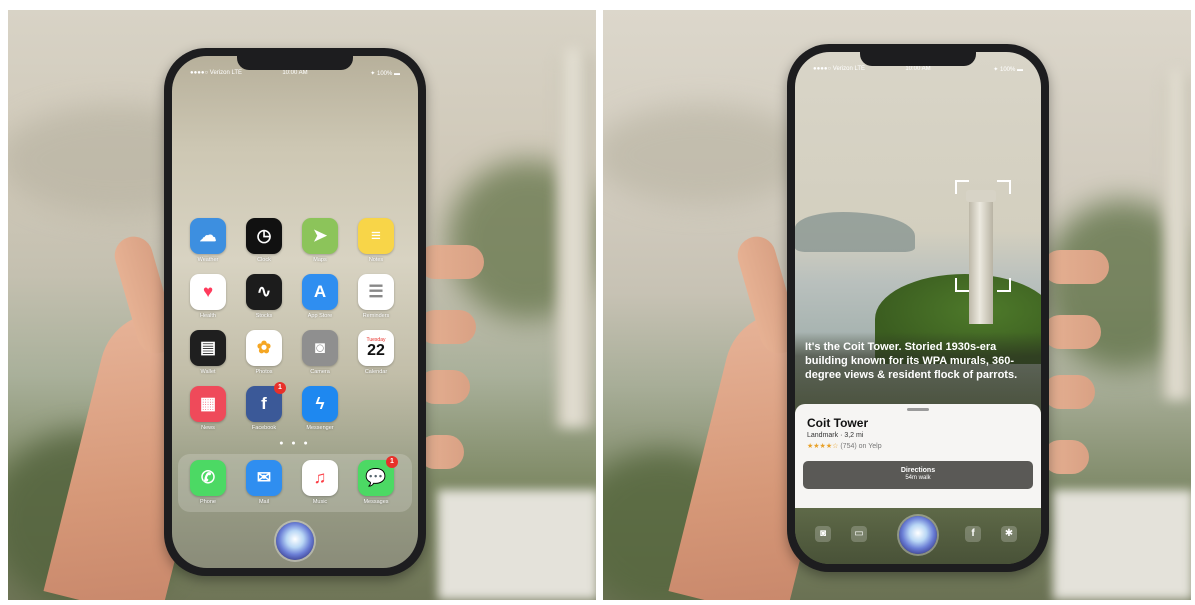  I want to click on wallet-icon: ▭, so click(859, 534).